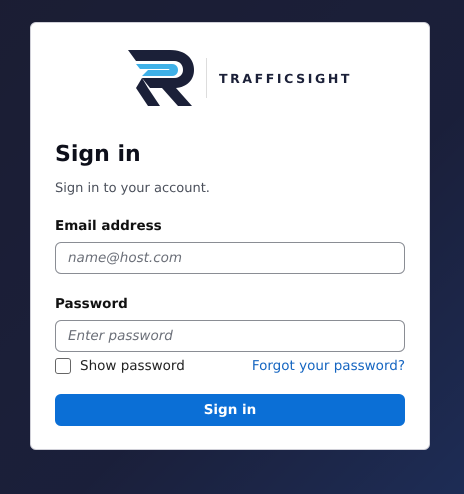 The height and width of the screenshot is (494, 464). Describe the element at coordinates (328, 366) in the screenshot. I see `forgot-password-link: Forgot your password?` at that location.